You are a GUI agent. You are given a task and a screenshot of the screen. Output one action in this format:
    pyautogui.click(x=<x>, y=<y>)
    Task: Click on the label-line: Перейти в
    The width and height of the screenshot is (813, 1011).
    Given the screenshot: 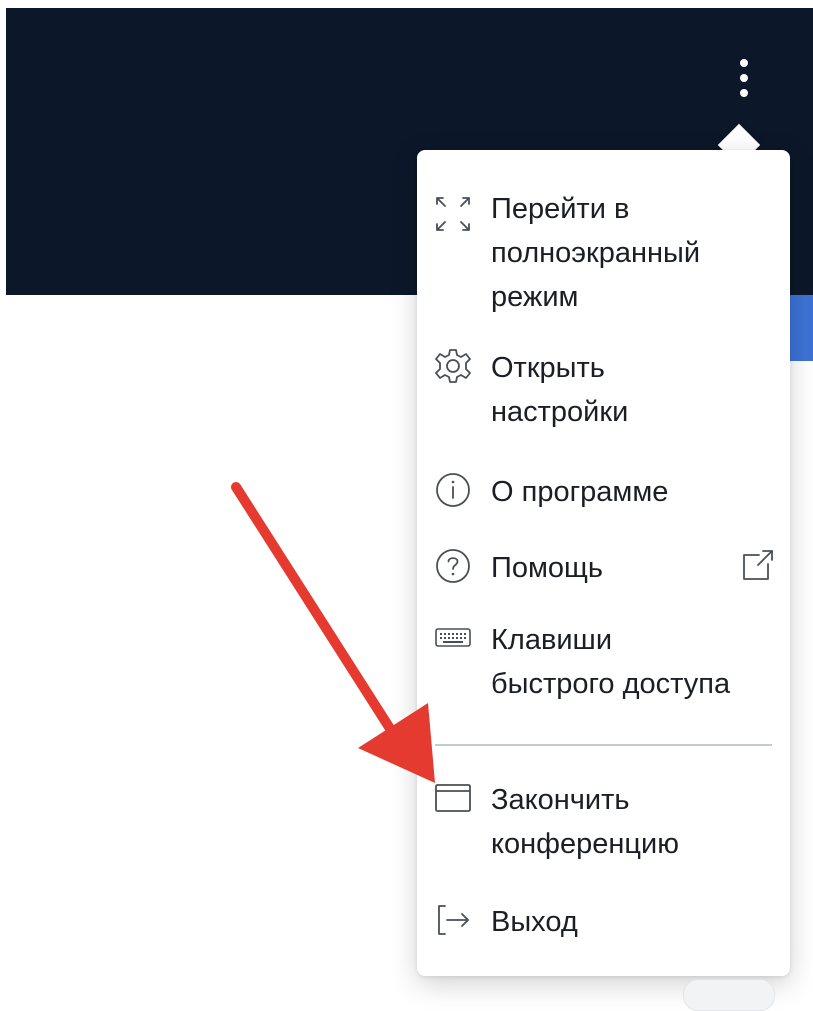 What is the action you would take?
    pyautogui.click(x=560, y=209)
    